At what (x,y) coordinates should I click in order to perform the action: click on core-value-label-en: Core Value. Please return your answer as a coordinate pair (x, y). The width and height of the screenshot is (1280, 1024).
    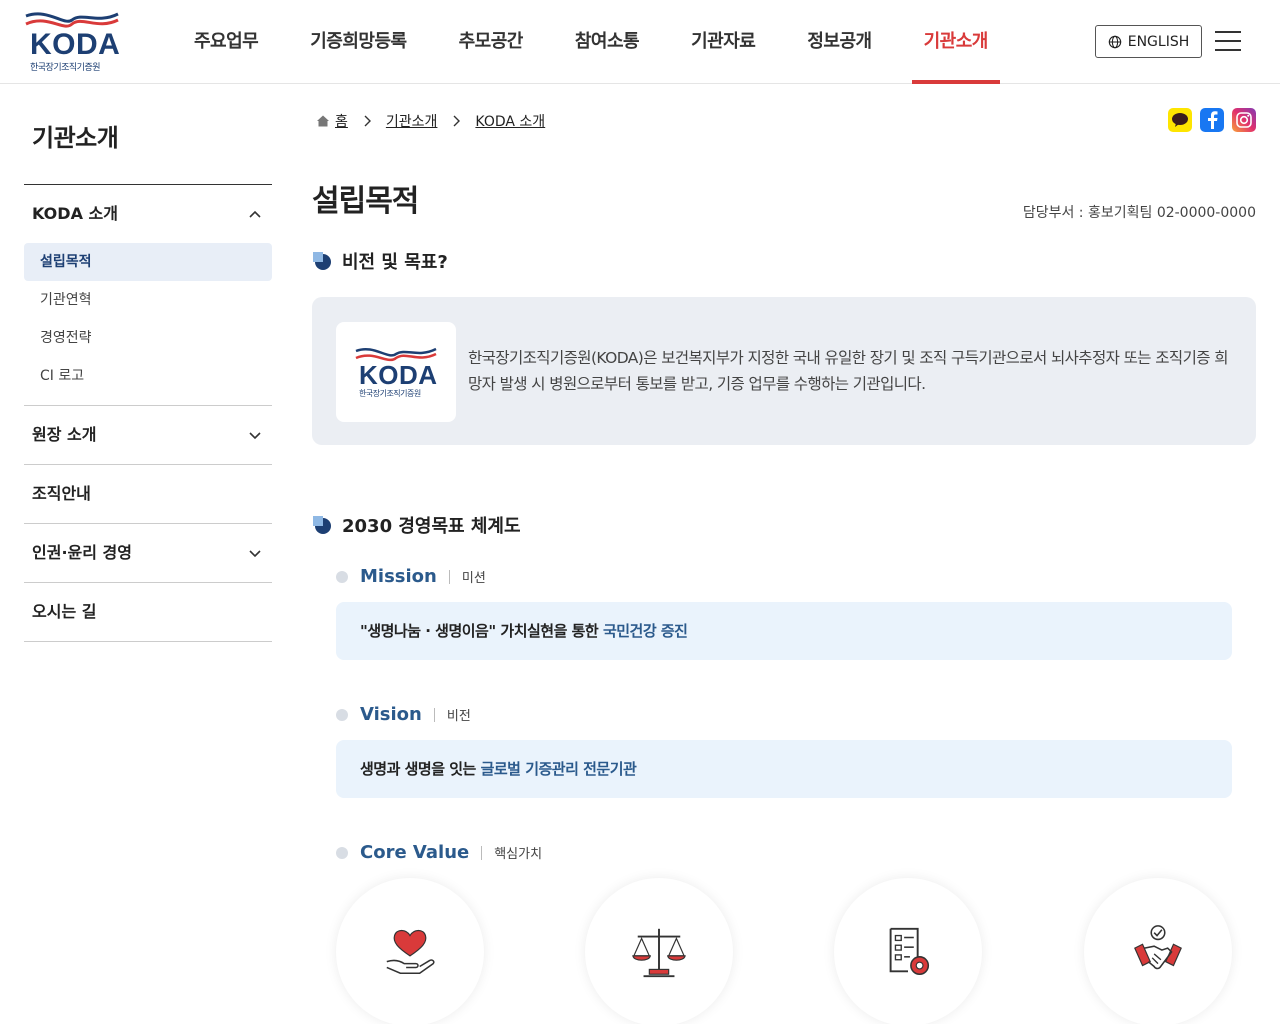
    Looking at the image, I should click on (415, 852).